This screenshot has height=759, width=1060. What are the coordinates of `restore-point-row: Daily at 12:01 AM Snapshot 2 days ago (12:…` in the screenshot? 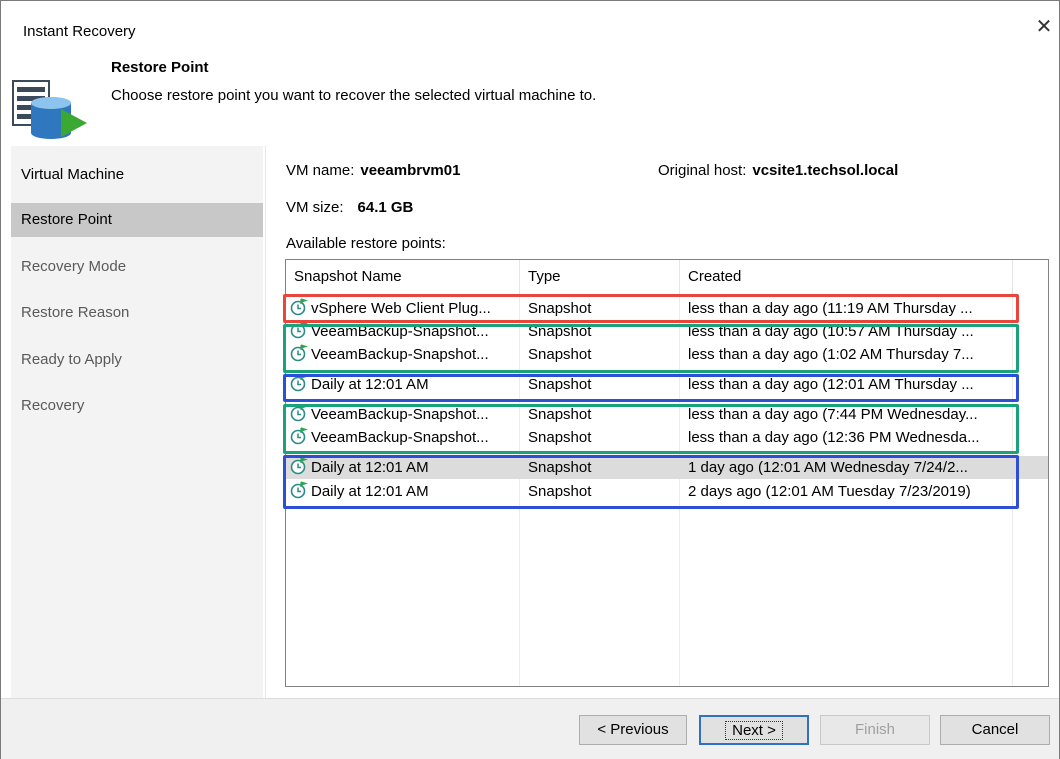 It's located at (667, 491).